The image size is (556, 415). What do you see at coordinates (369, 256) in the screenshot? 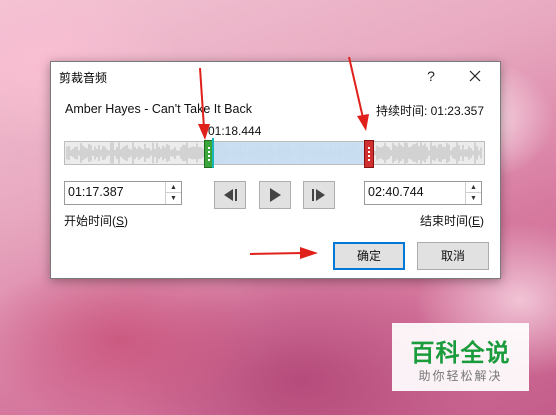
I see `ok-button: 确定` at bounding box center [369, 256].